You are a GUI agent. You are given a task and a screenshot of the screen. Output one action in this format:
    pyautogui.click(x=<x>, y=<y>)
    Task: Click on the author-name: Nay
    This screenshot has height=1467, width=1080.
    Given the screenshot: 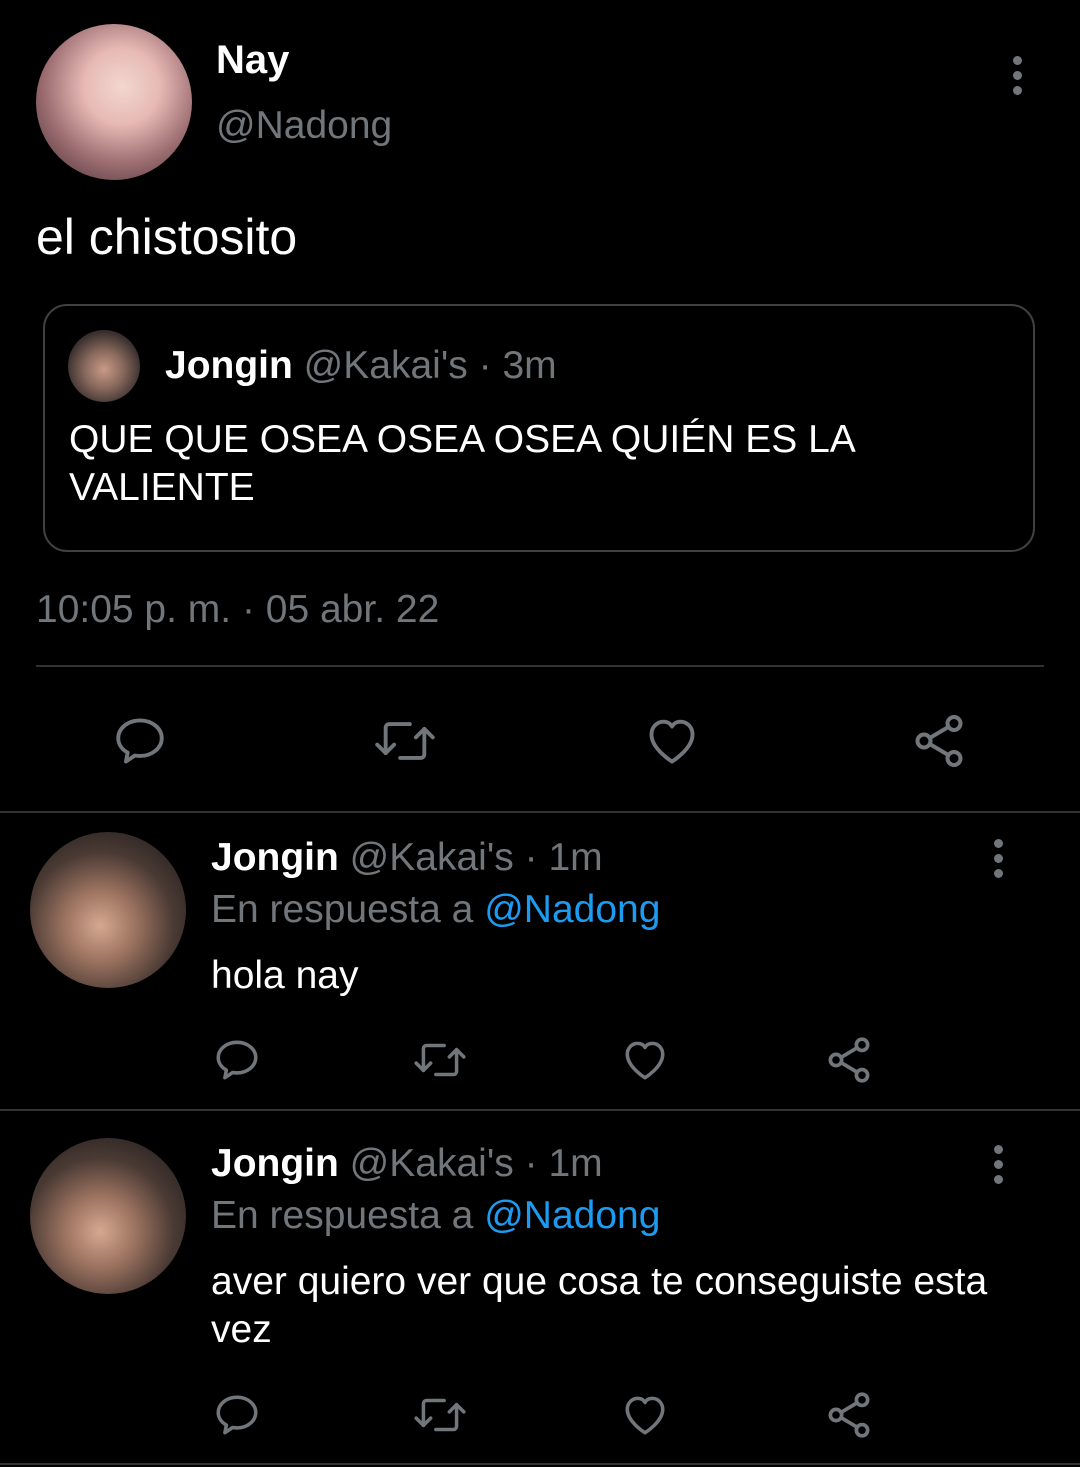 What is the action you would take?
    pyautogui.click(x=252, y=60)
    